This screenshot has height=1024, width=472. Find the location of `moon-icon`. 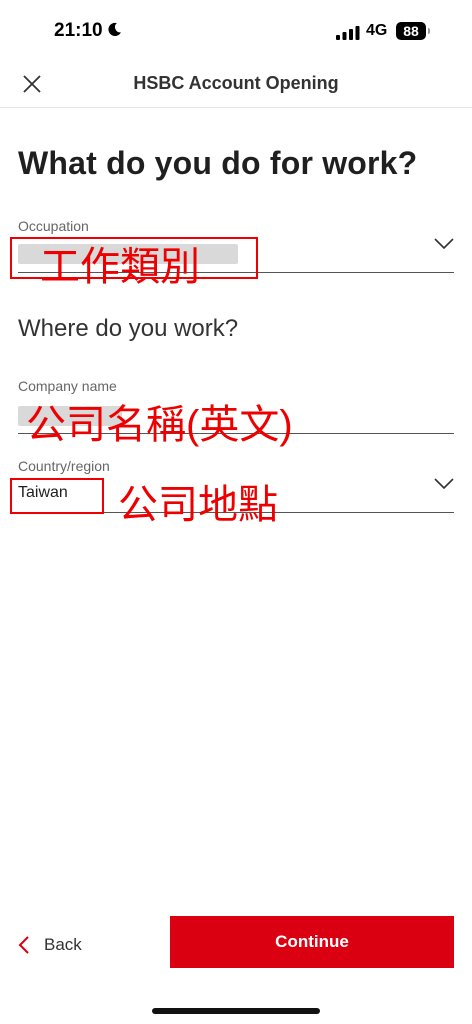

moon-icon is located at coordinates (114, 29).